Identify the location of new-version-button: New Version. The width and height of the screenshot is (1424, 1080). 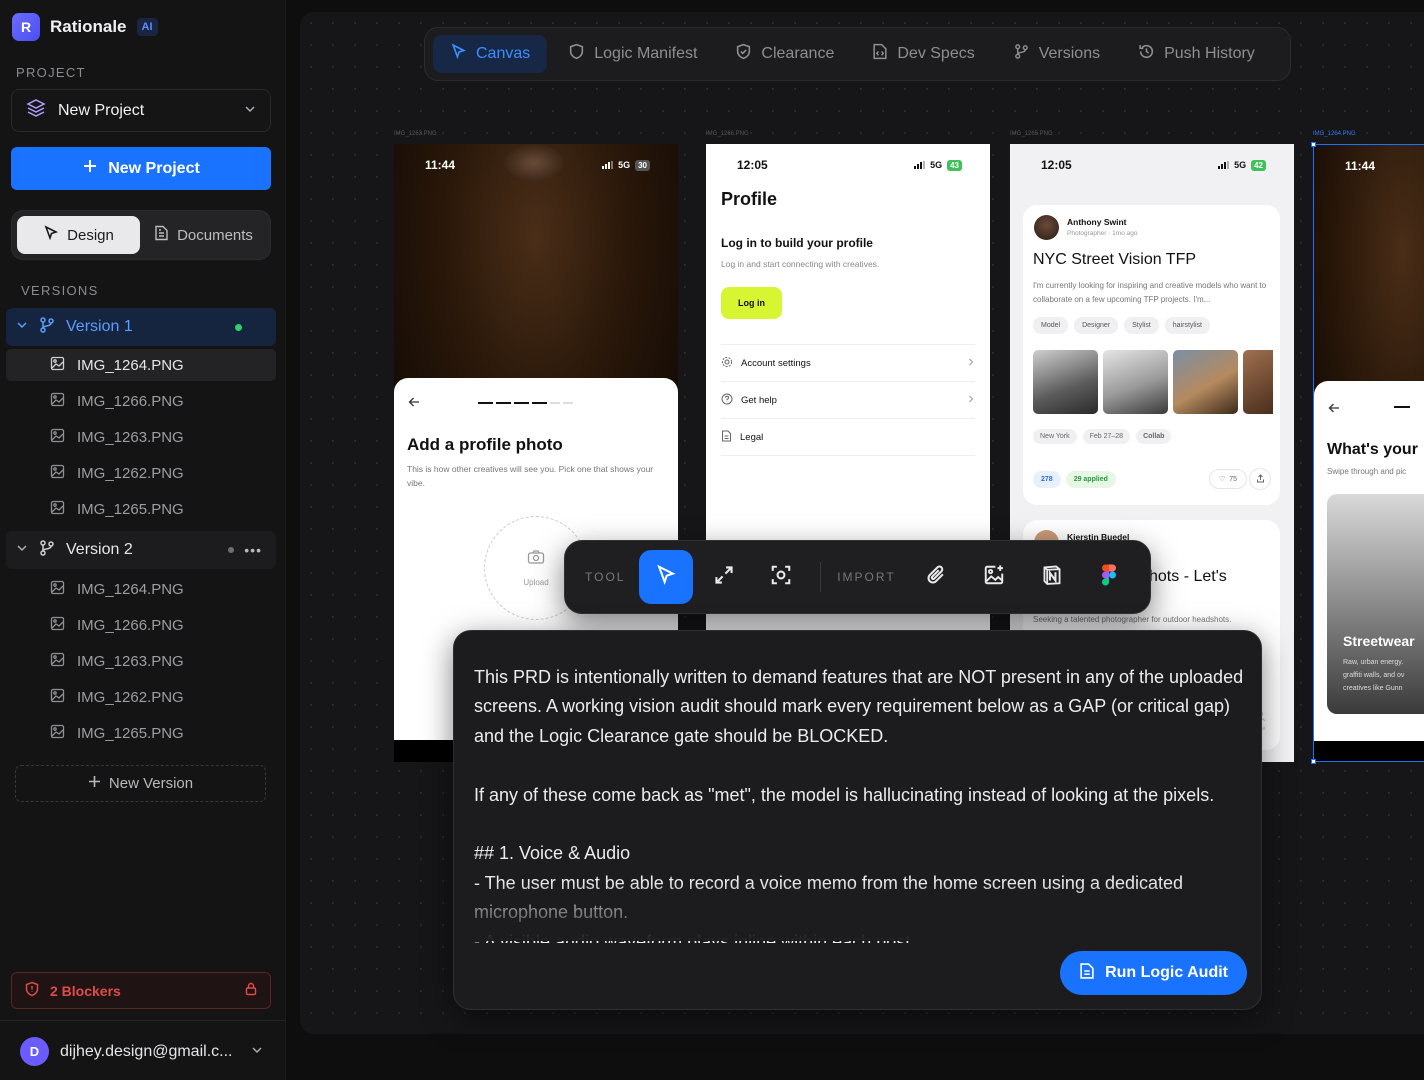
(140, 783).